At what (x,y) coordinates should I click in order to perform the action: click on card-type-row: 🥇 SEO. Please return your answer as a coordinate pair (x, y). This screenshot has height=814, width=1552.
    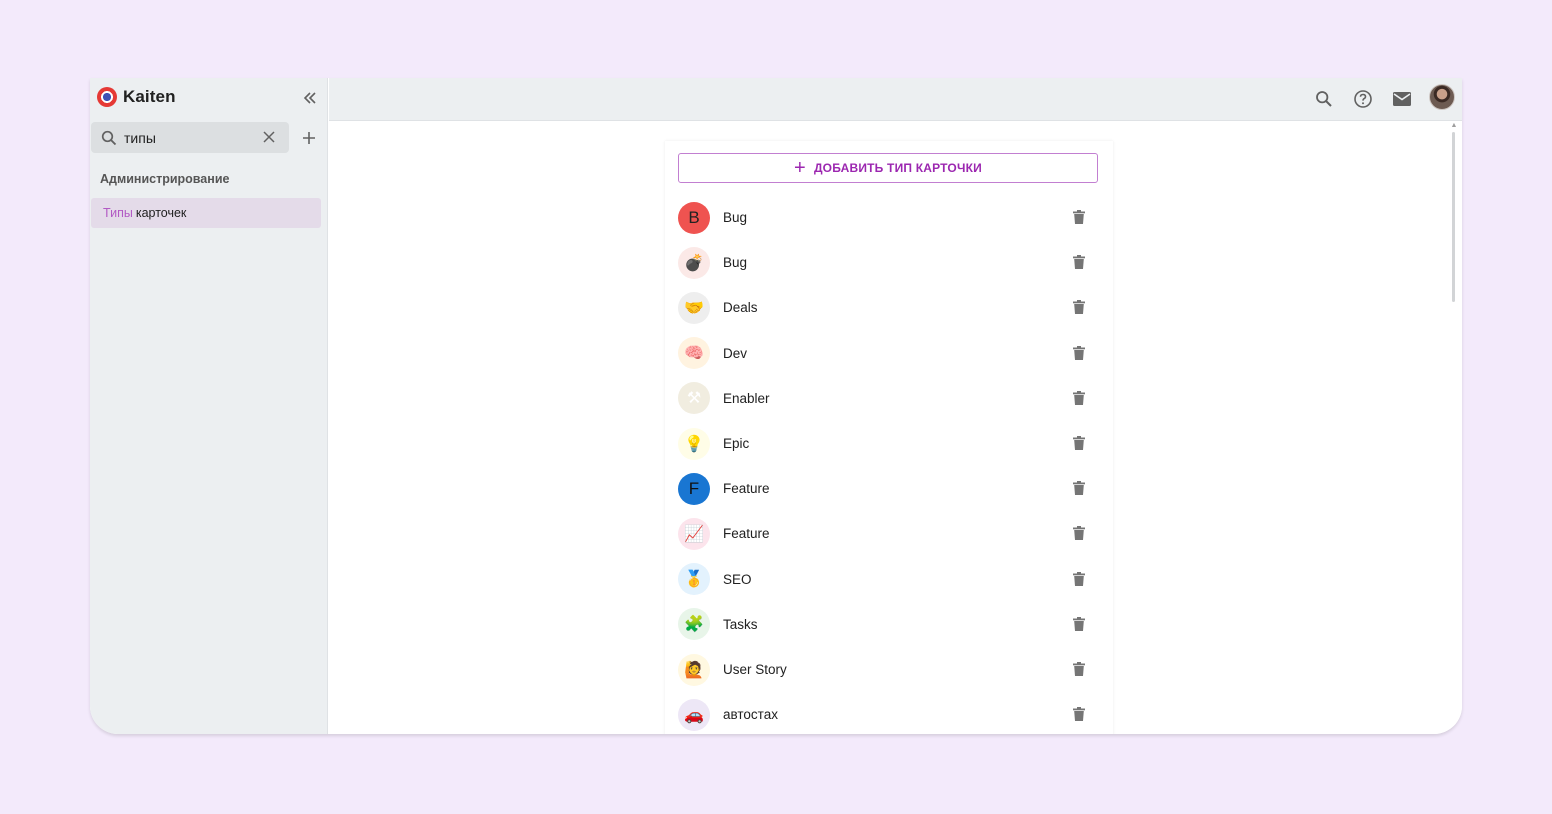
    Looking at the image, I should click on (888, 579).